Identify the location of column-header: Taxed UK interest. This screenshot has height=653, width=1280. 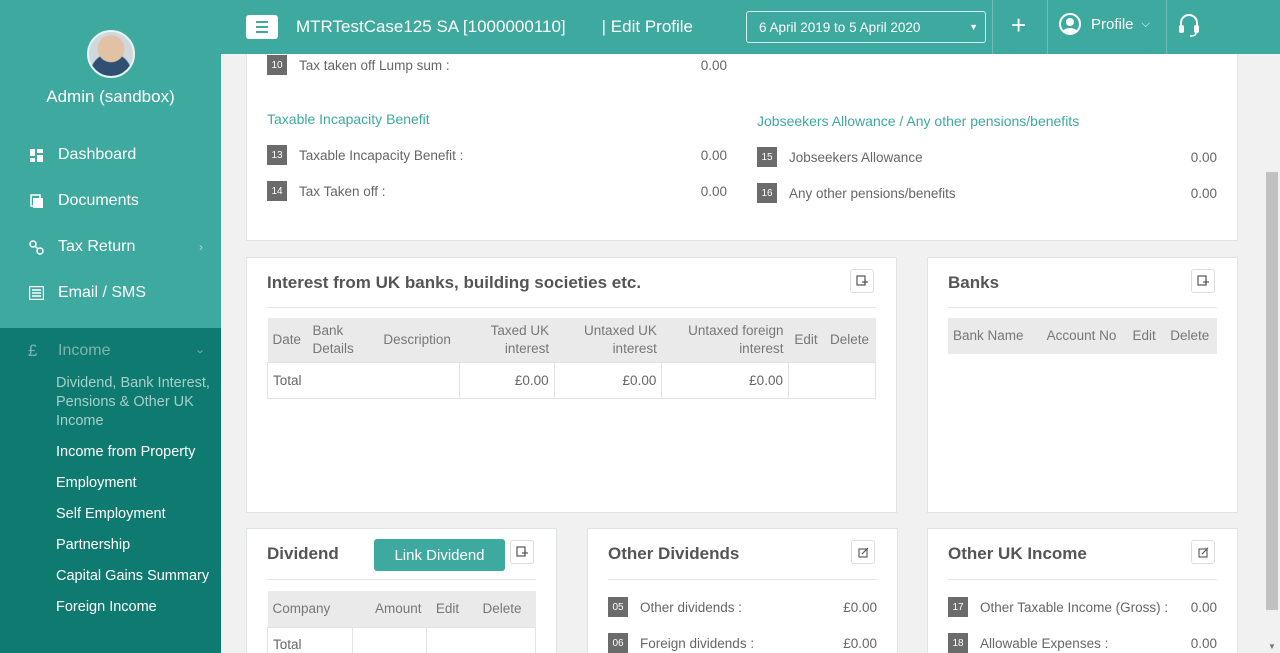
(507, 340).